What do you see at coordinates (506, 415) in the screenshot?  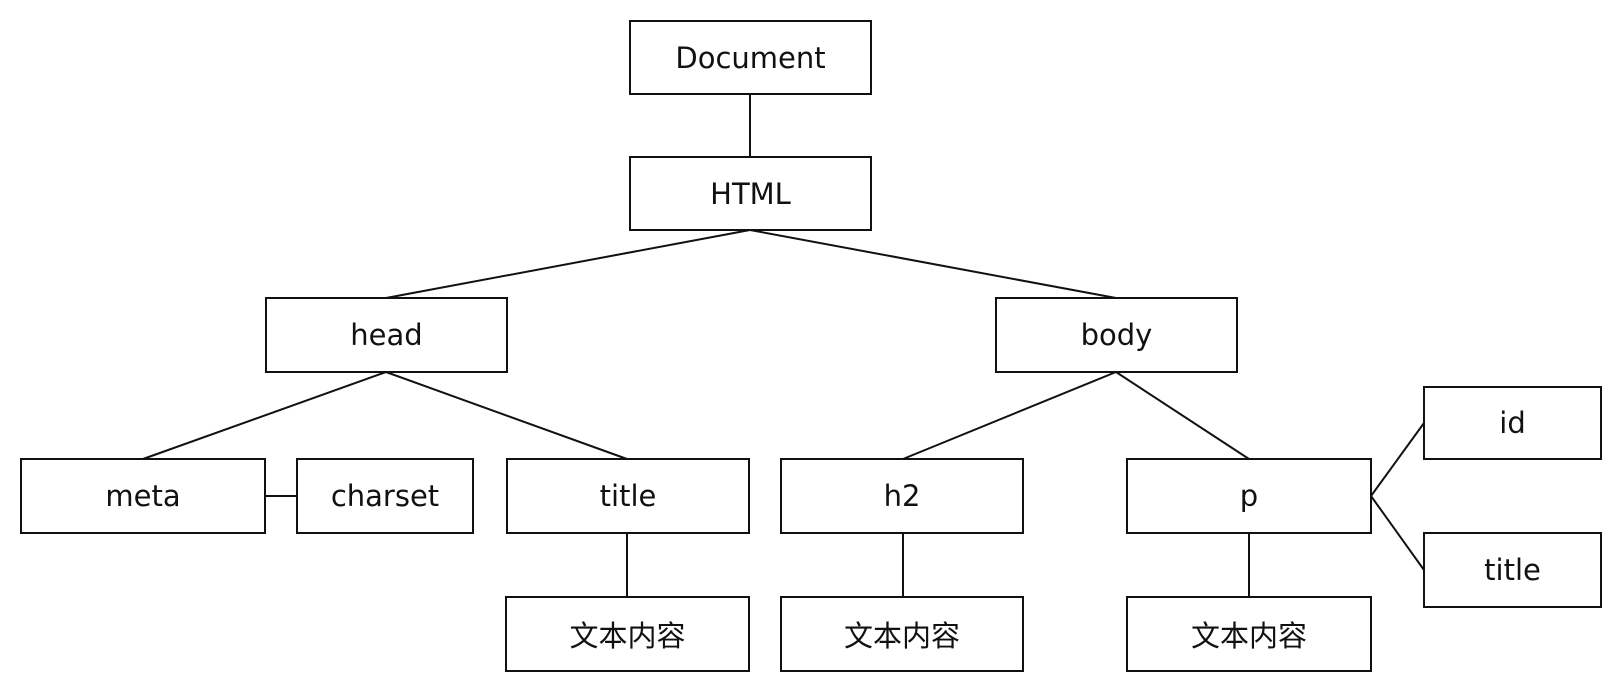 I see `edge-head-title` at bounding box center [506, 415].